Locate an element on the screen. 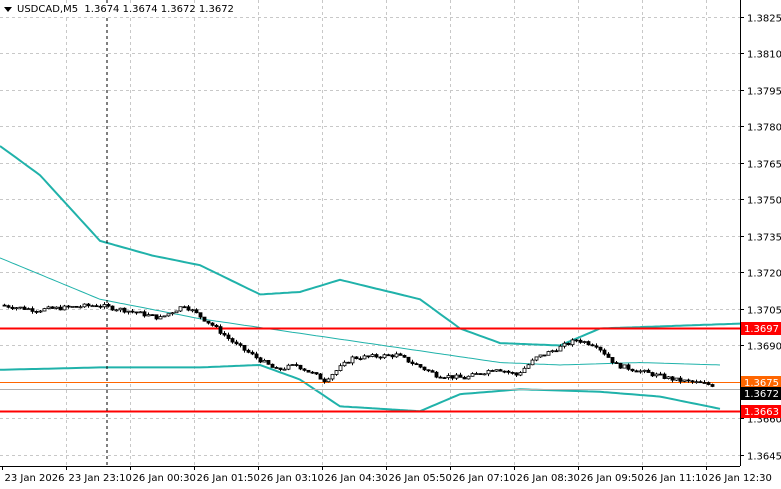 This screenshot has height=489, width=781. chart-title: USDCAD,M5 1.3674 1.3674 1.3672 1.3672 is located at coordinates (120, 9).